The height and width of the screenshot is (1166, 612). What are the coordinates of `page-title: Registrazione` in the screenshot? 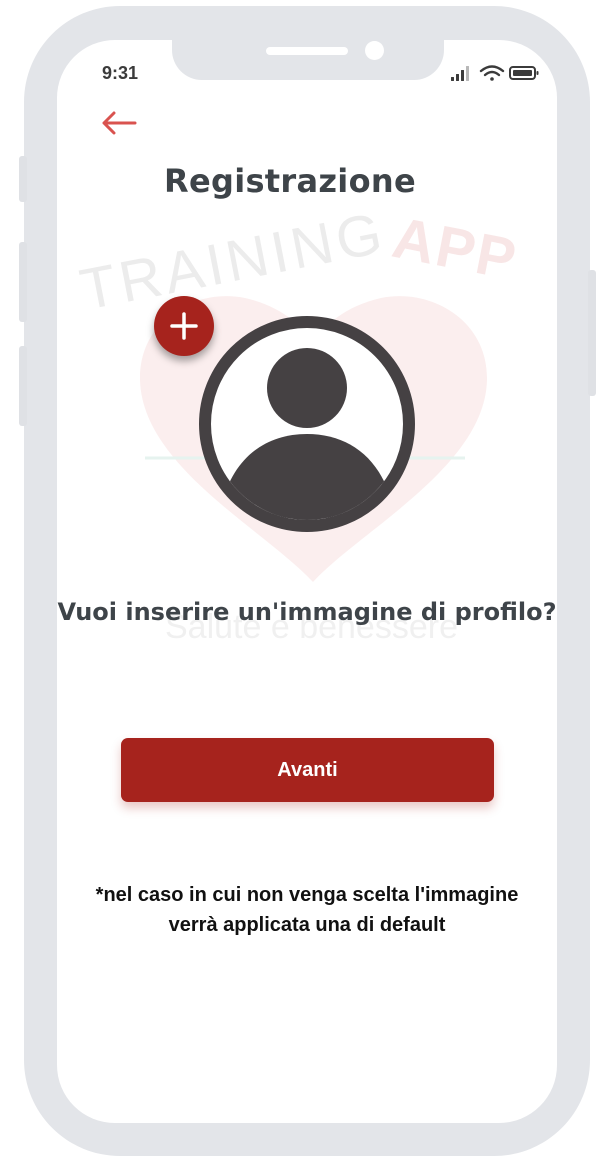 It's located at (290, 181).